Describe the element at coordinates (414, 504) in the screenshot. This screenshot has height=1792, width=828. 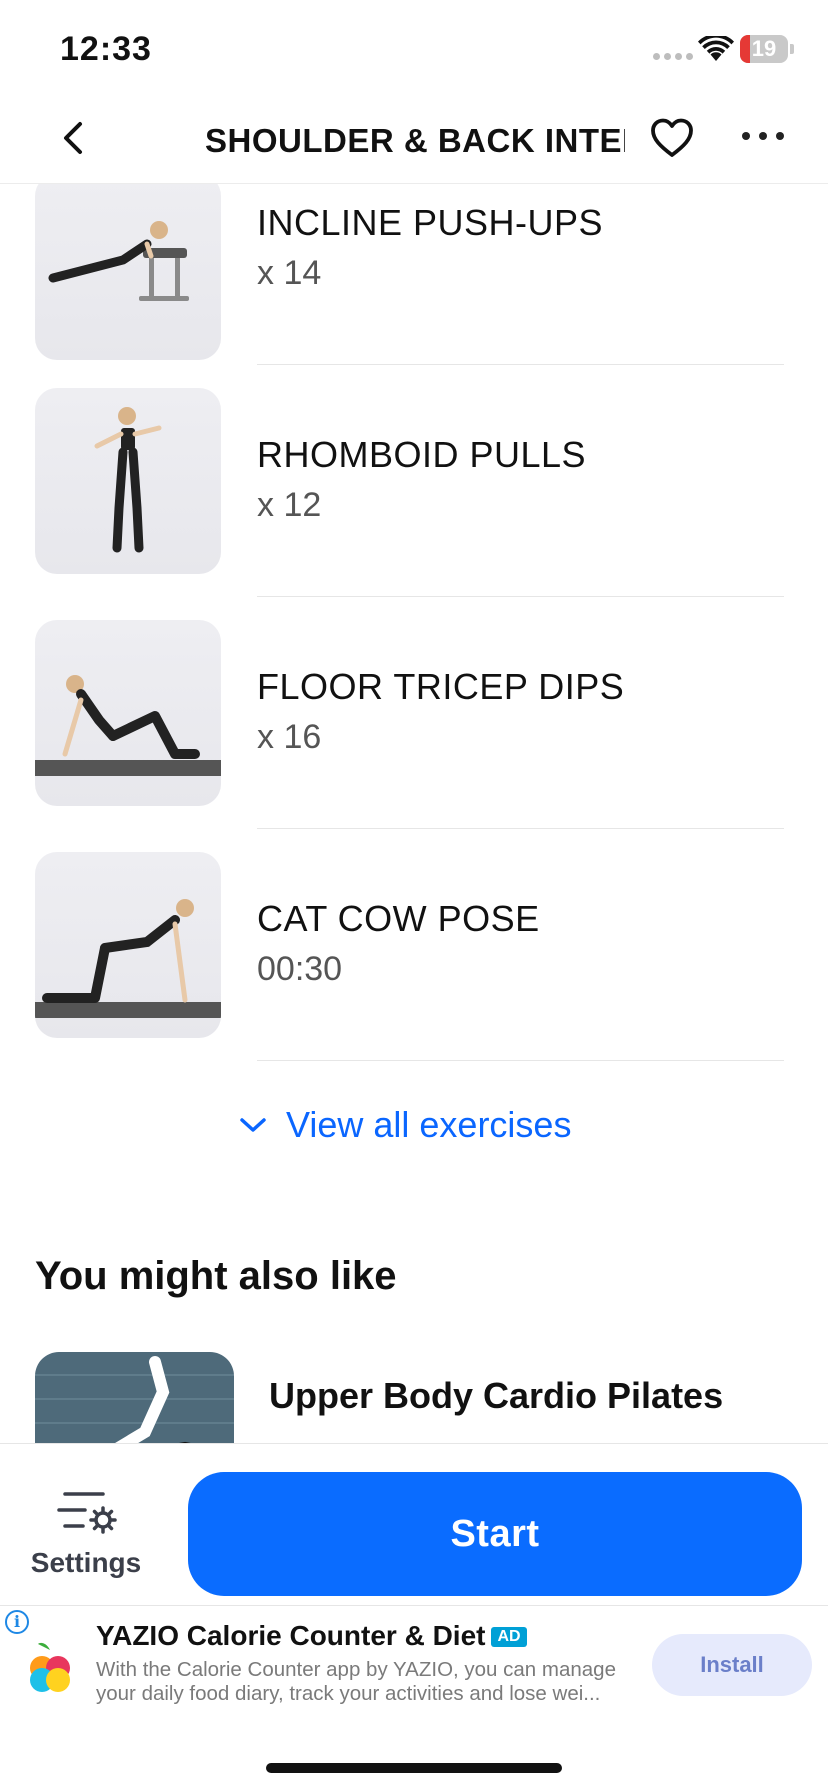
I see `exercise-item: RHOMBOID PULLS x 12` at that location.